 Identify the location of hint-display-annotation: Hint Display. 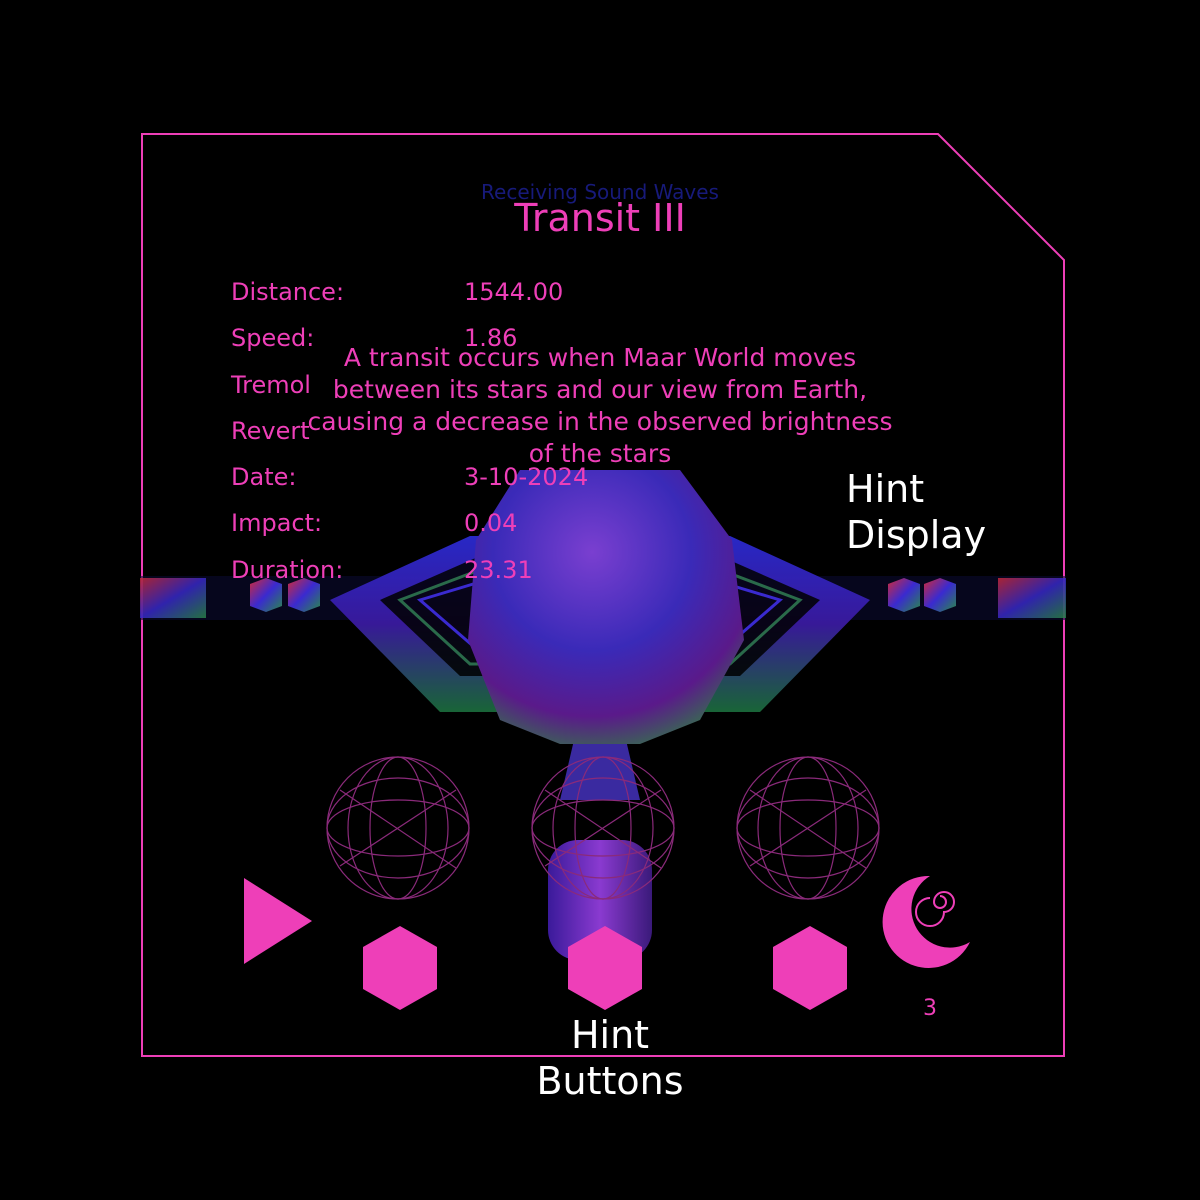
(916, 512).